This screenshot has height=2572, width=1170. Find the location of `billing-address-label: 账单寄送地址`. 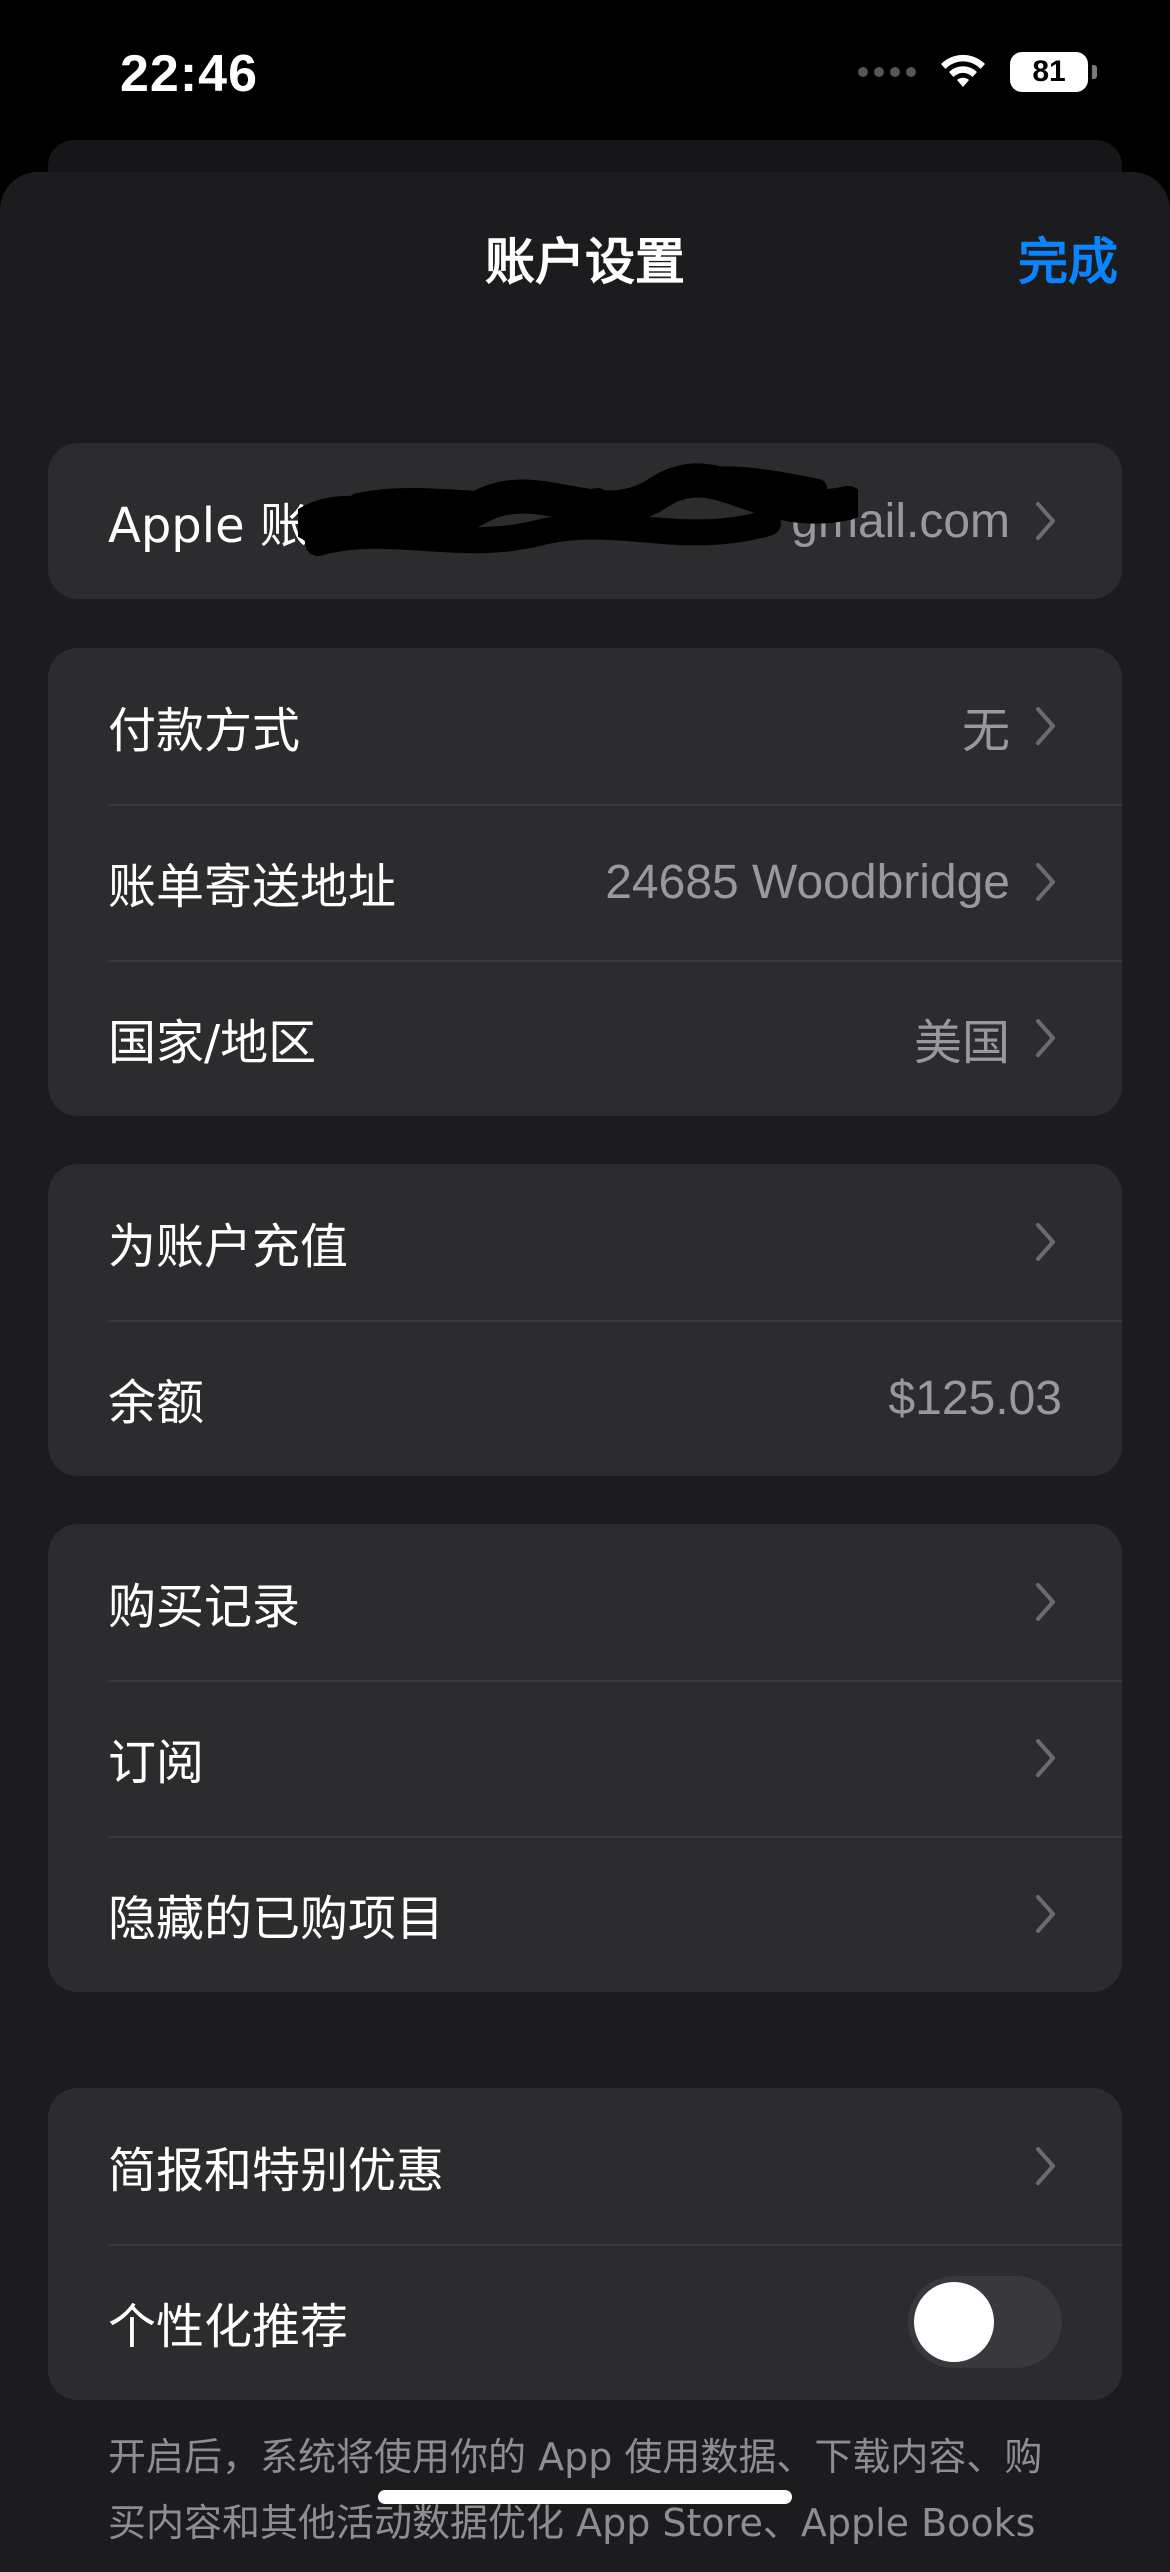

billing-address-label: 账单寄送地址 is located at coordinates (252, 887).